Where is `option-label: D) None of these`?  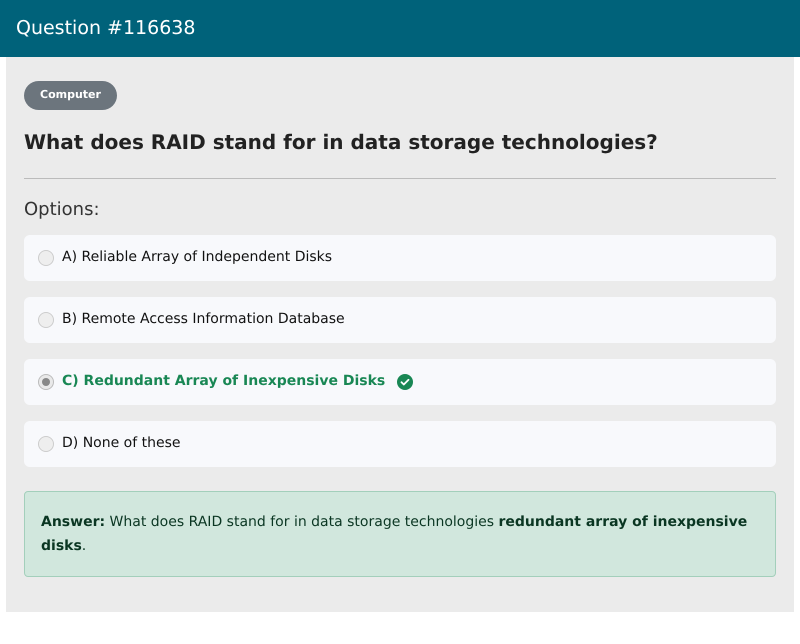 option-label: D) None of these is located at coordinates (121, 443).